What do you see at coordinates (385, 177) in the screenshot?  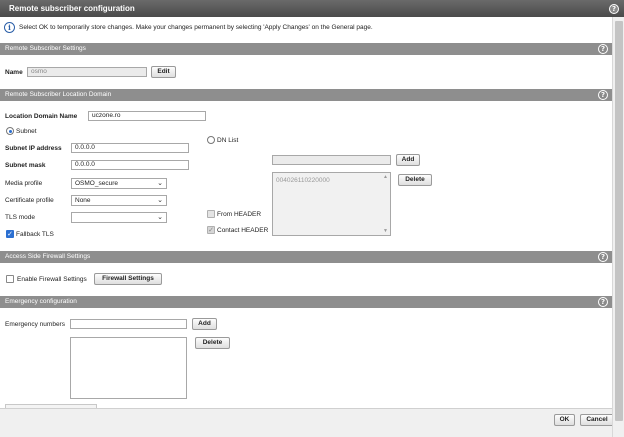 I see `scroll-up-icon: ▲` at bounding box center [385, 177].